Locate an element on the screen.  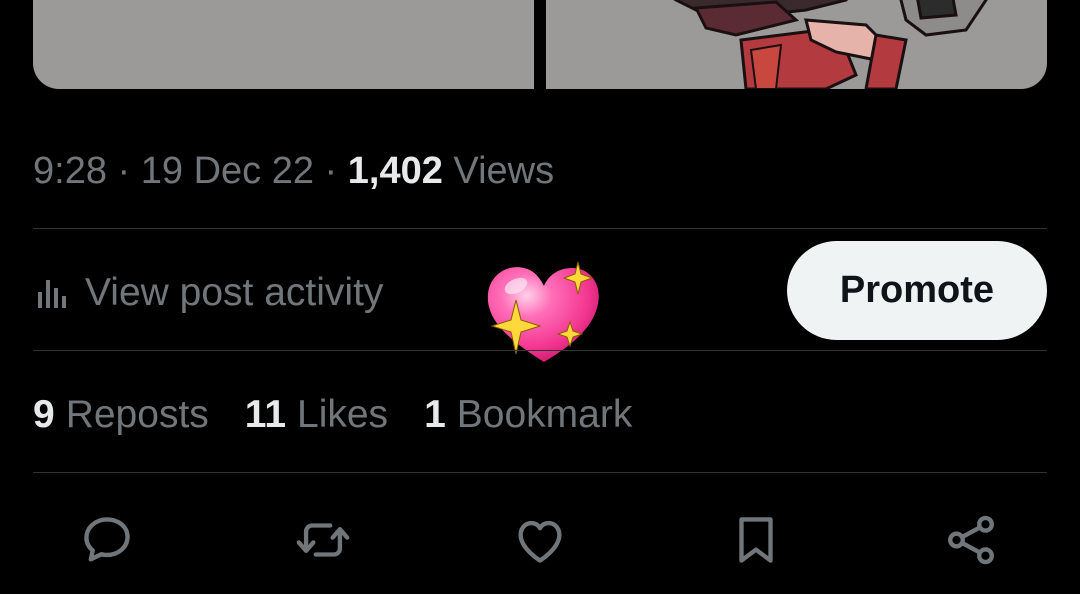
analytics-bars-icon is located at coordinates (52, 294).